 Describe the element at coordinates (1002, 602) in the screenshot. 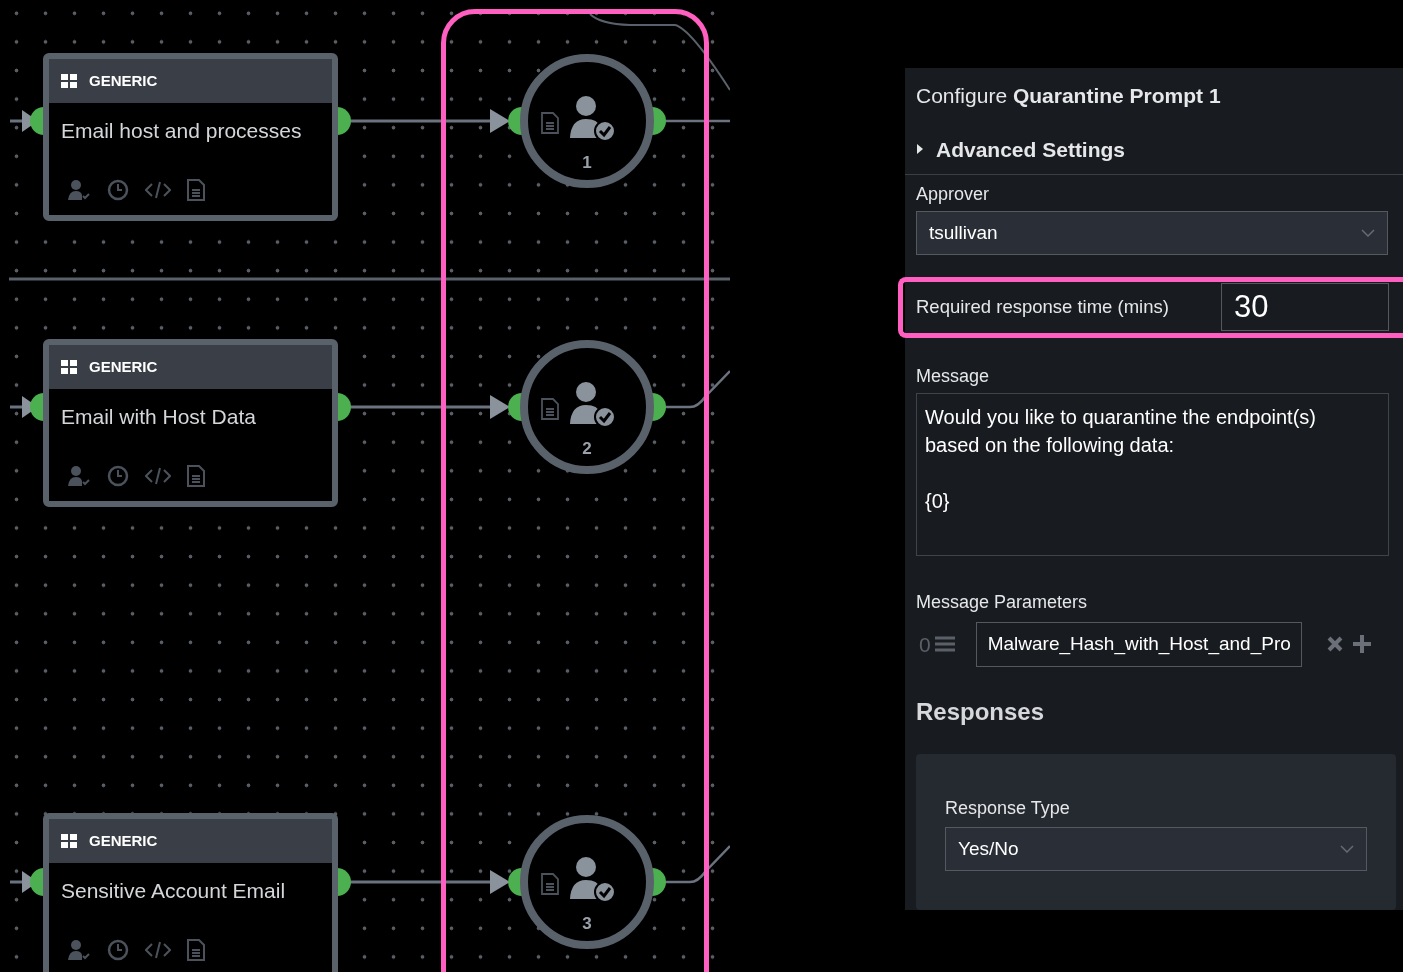

I see `field-label: Message Parameters` at that location.